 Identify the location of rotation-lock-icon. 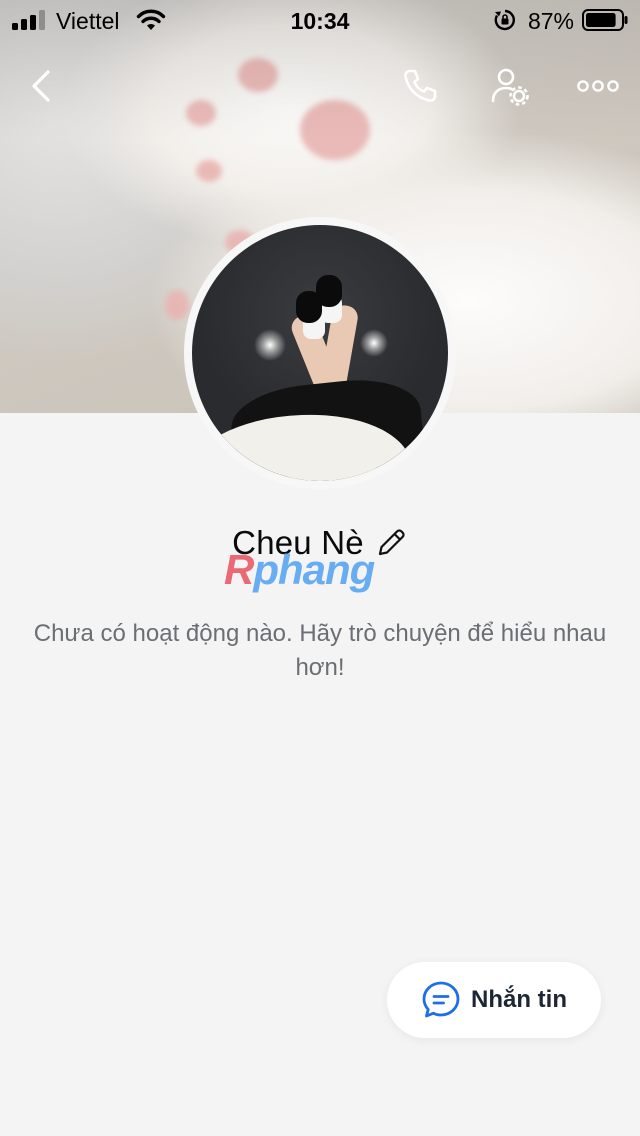
(504, 20).